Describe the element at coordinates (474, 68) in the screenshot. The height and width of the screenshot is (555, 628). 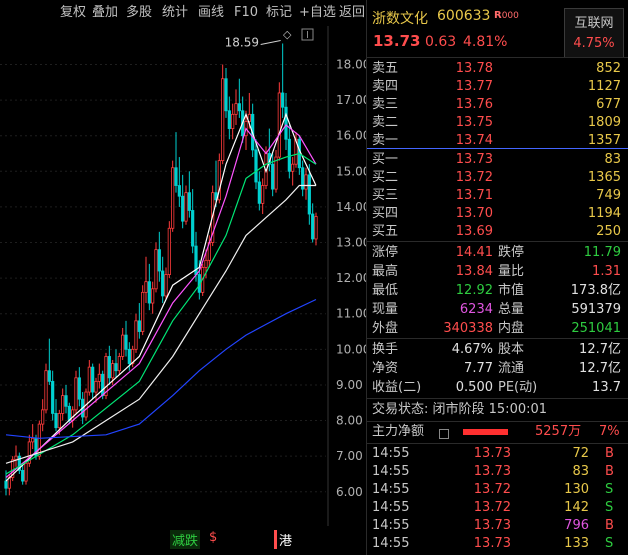
I see `sell-level-price: 13.78` at that location.